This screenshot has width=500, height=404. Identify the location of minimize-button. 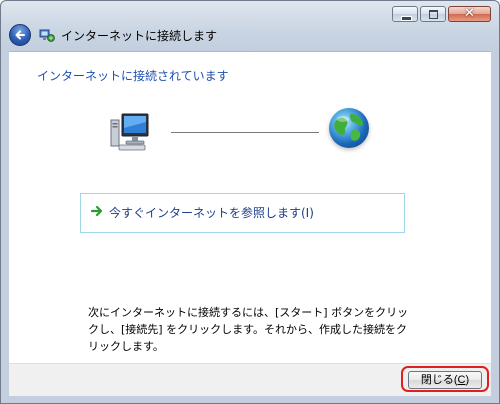
(405, 14).